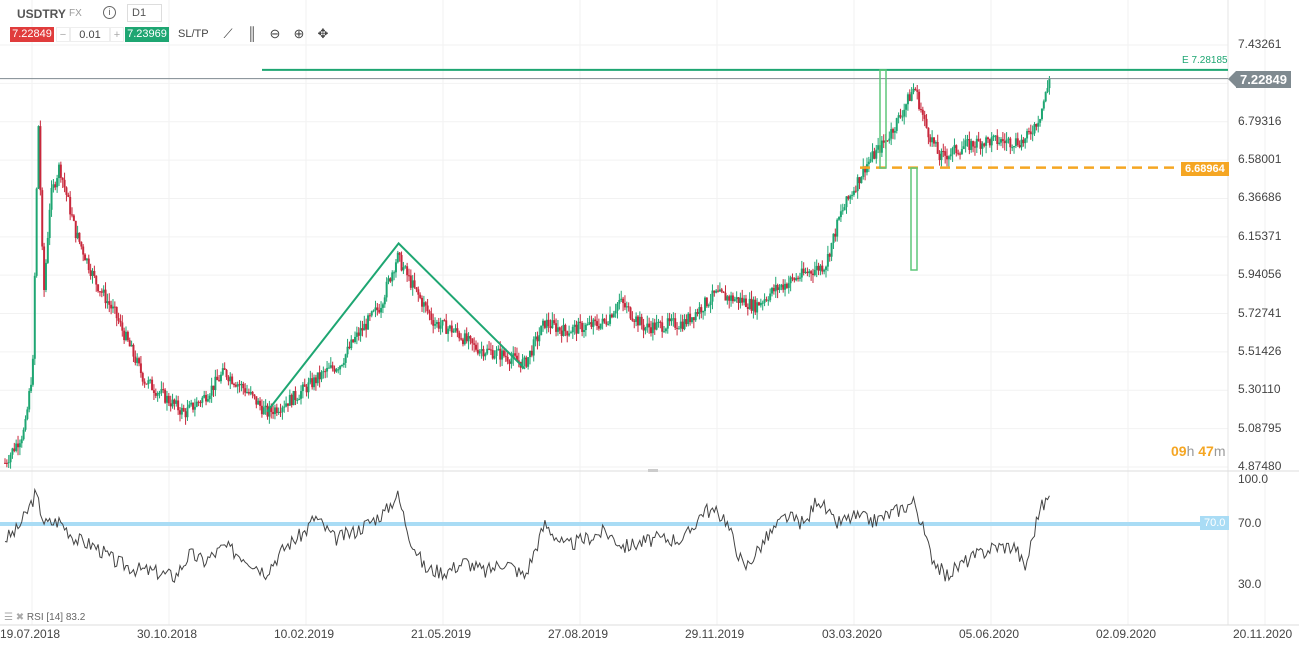  What do you see at coordinates (1263, 79) in the screenshot?
I see `current-price-tag: 7.22849` at bounding box center [1263, 79].